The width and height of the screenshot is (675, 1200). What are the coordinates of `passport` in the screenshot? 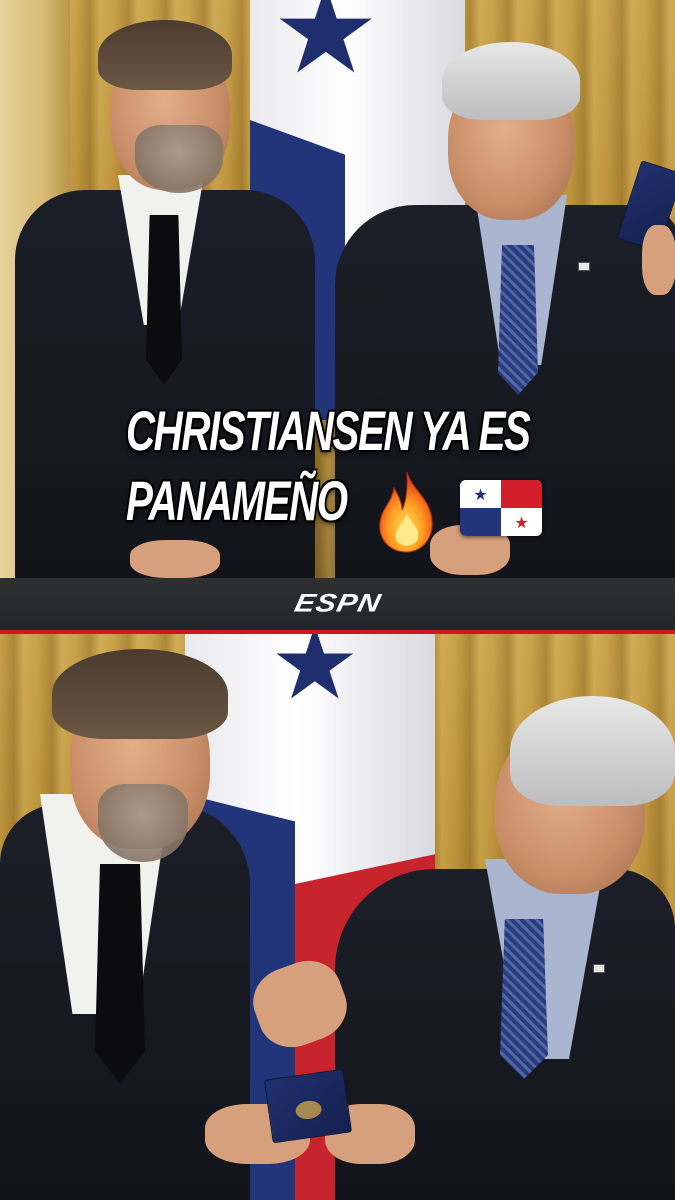 It's located at (308, 1106).